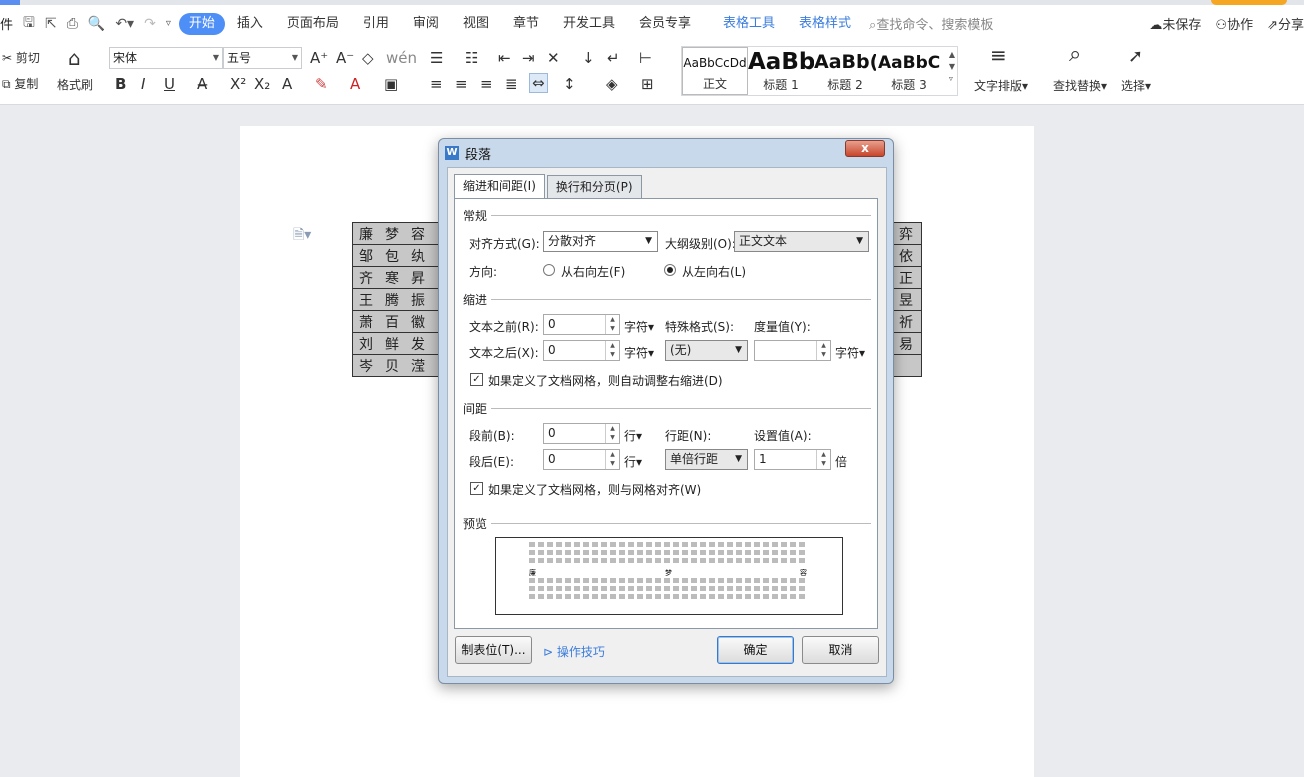  I want to click on table-cell: 弈, so click(906, 233).